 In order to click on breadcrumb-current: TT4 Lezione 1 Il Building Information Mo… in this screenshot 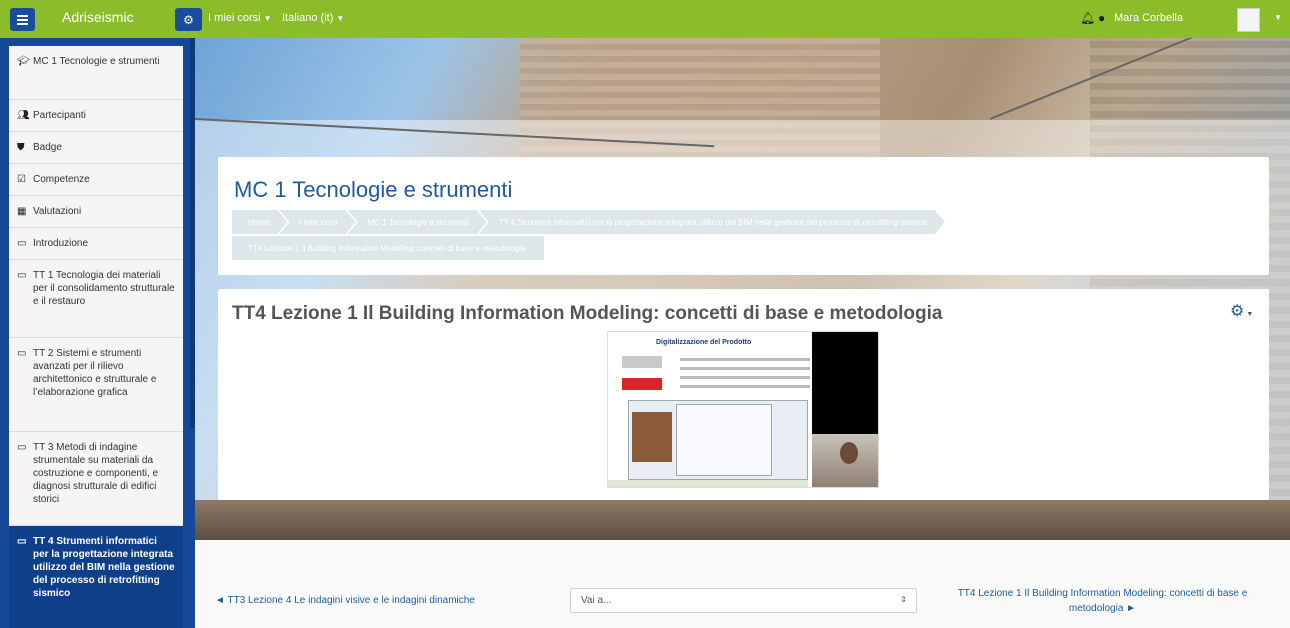, I will do `click(388, 248)`.